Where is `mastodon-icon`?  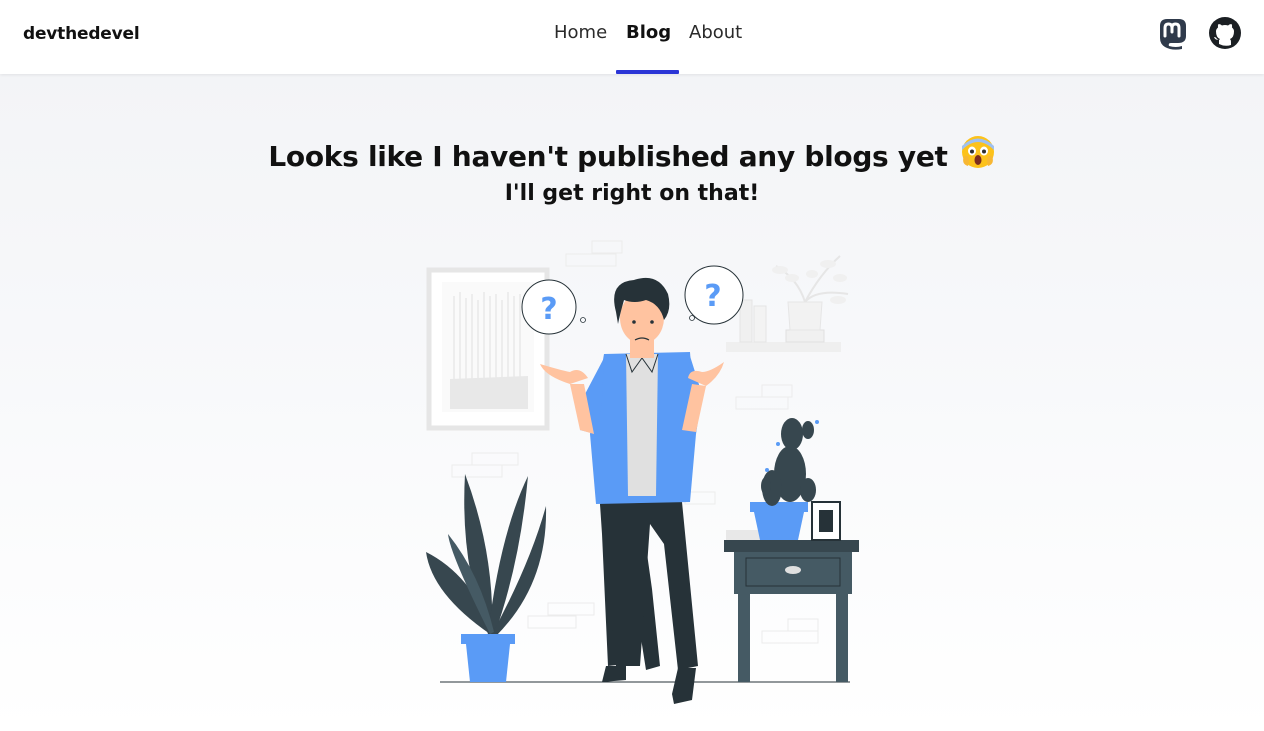 mastodon-icon is located at coordinates (1173, 33).